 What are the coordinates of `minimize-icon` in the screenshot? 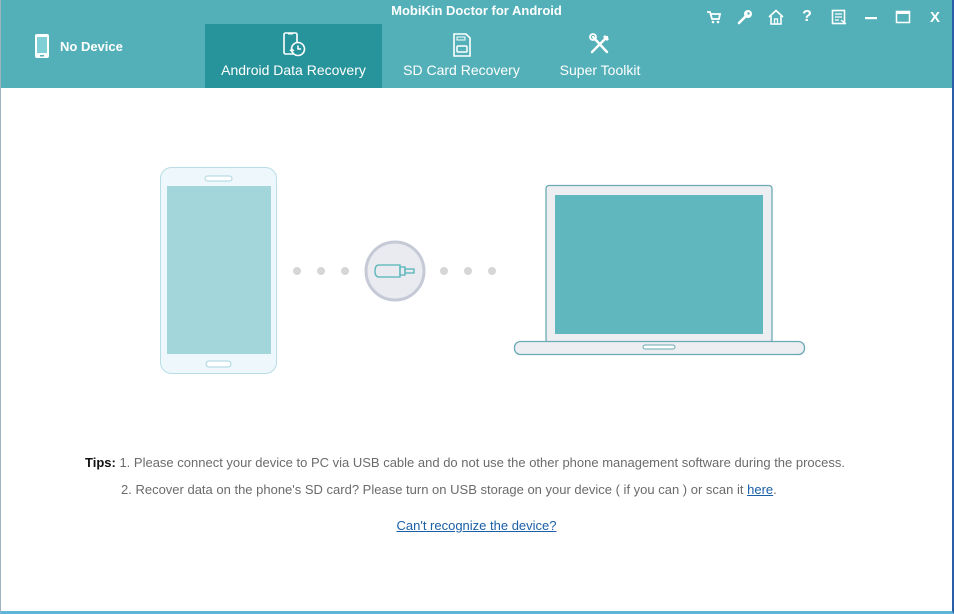 It's located at (871, 17).